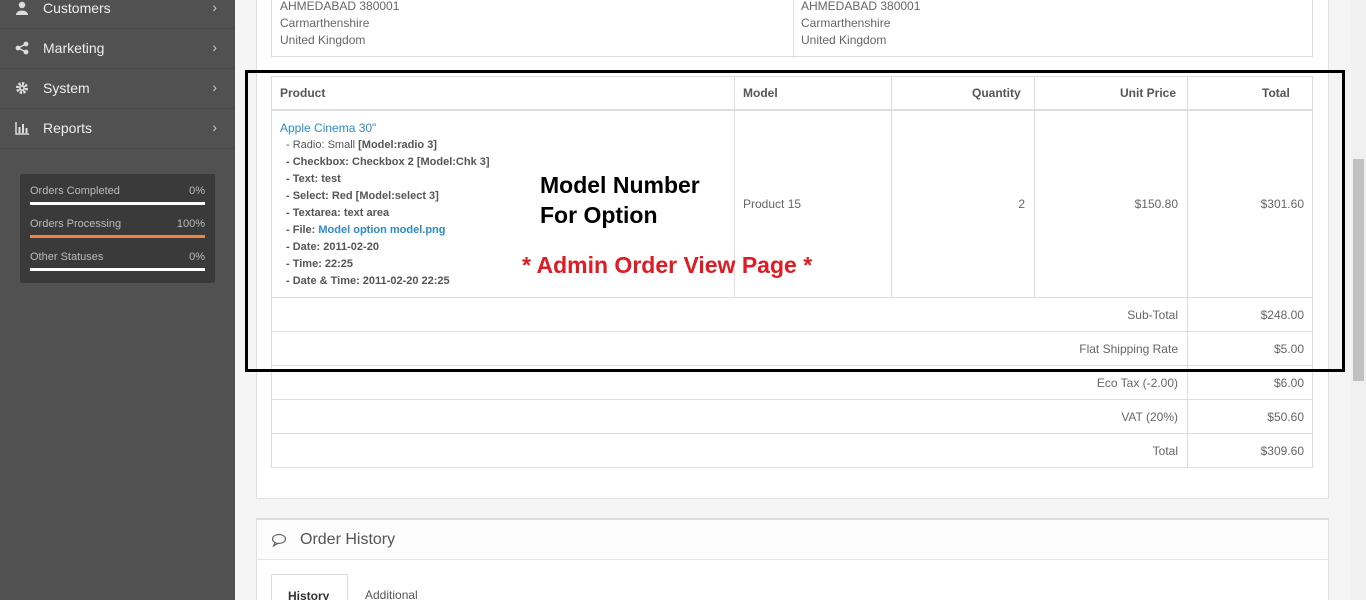  I want to click on option-label: - Date & Time: 2011-02-20 22:25, so click(368, 281).